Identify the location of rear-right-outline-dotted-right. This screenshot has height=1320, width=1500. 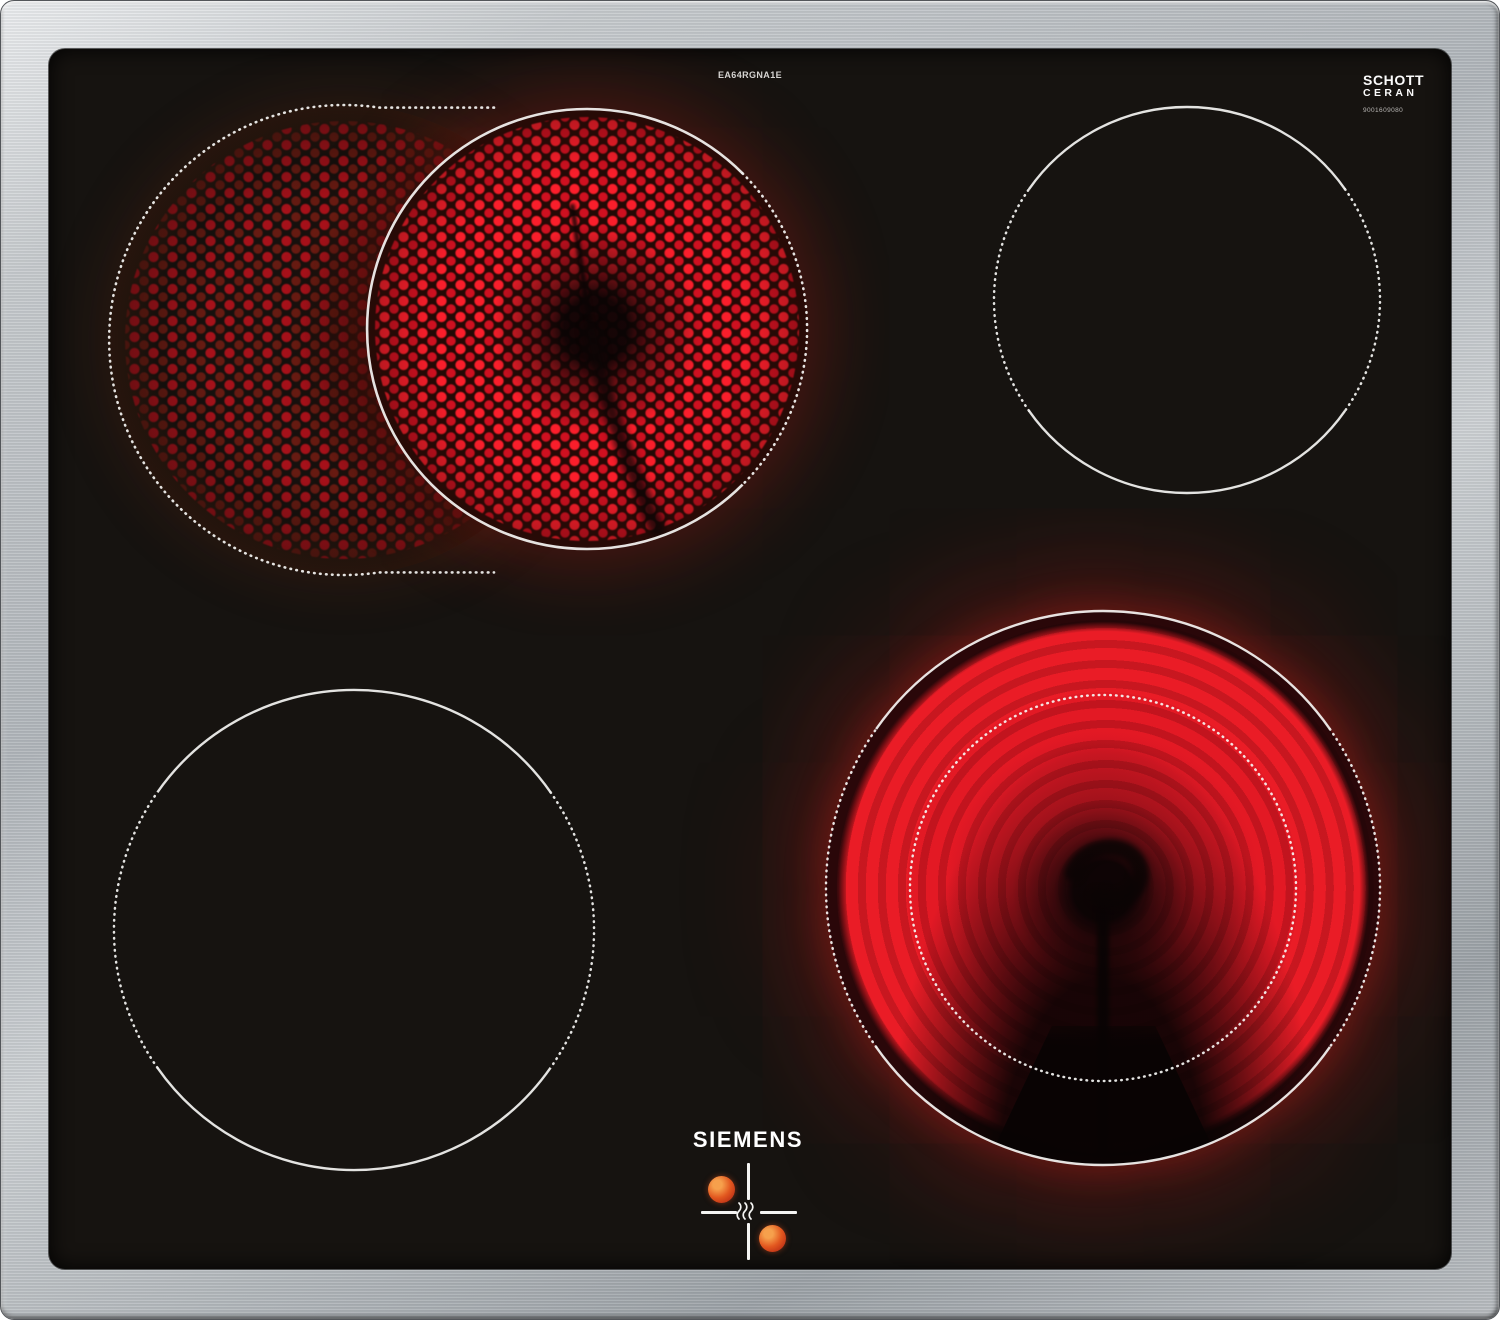
(1362, 300).